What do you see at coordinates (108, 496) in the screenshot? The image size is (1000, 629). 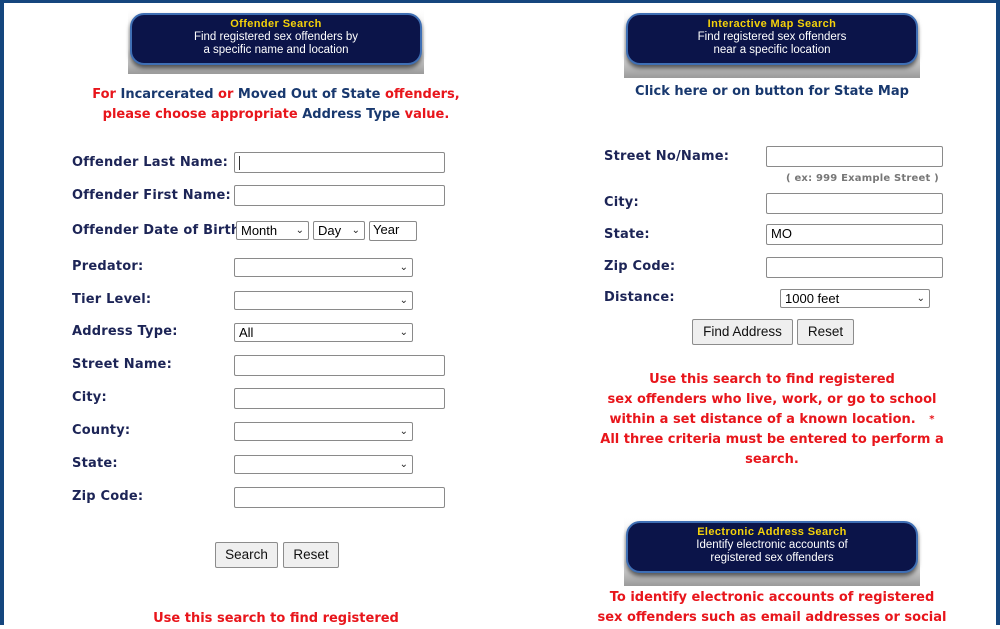 I see `zip-code-label: Zip Code:` at bounding box center [108, 496].